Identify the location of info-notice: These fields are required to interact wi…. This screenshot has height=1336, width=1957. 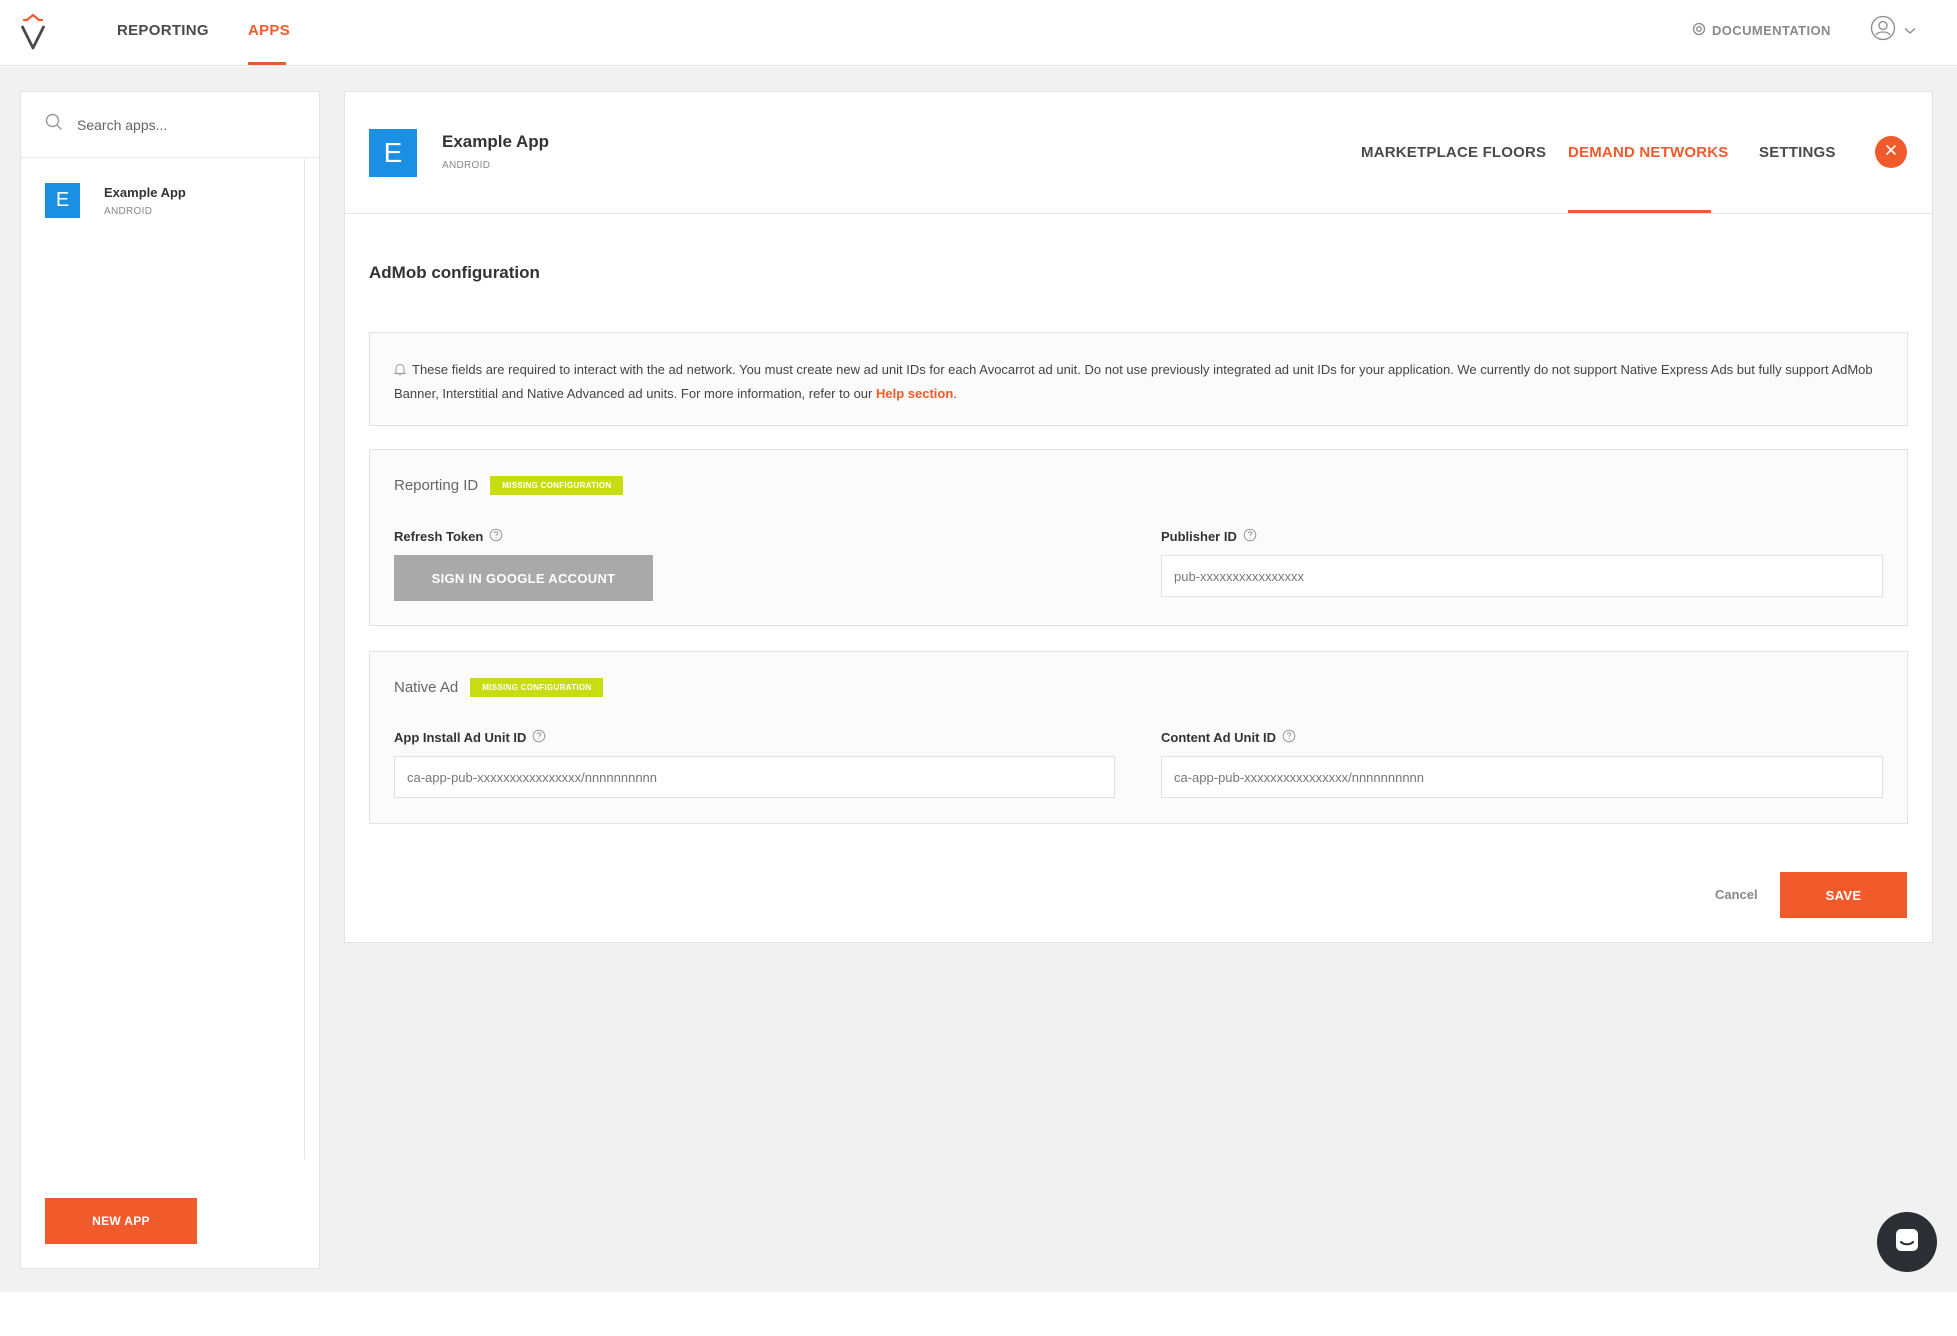
(1138, 379).